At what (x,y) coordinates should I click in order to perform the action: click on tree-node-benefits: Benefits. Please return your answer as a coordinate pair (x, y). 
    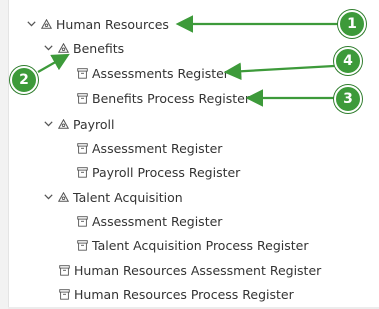
    Looking at the image, I should click on (83, 48).